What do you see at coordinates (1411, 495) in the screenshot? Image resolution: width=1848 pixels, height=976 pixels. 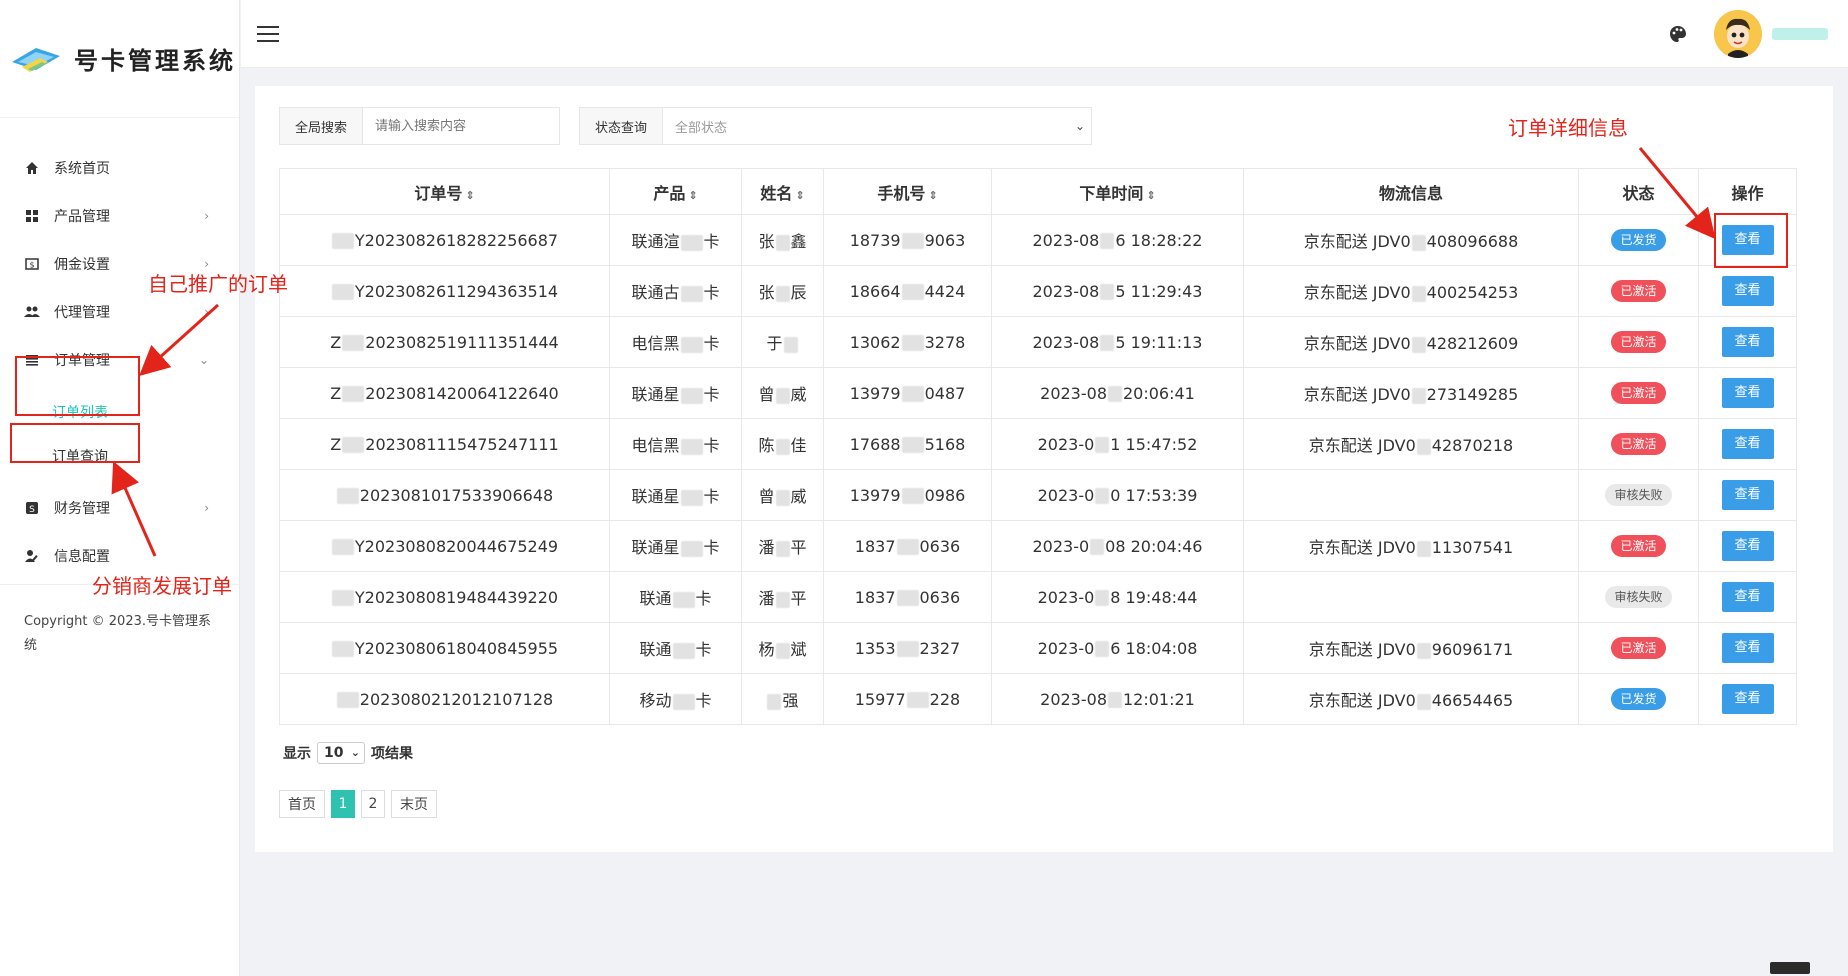 I see `cell-logistics` at bounding box center [1411, 495].